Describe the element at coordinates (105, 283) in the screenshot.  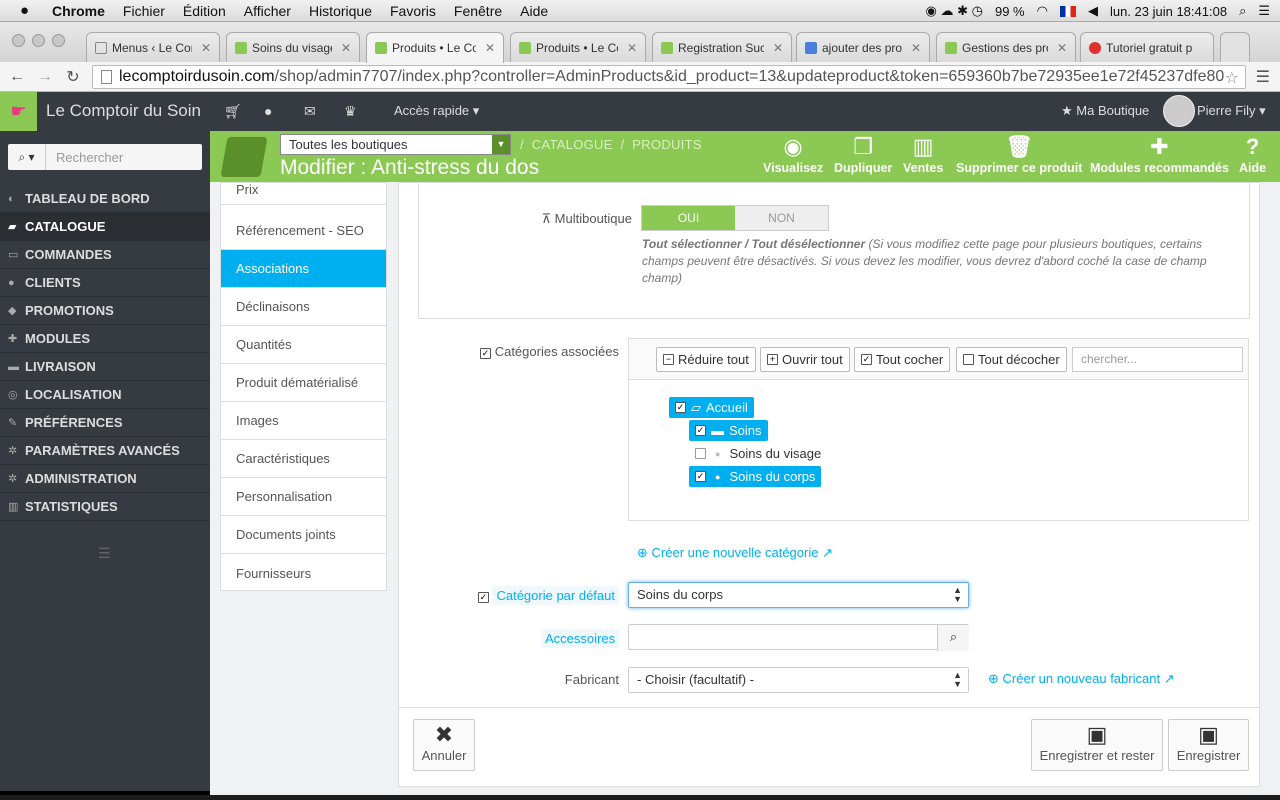
I see `sidebar-item-customers: ● Clients` at that location.